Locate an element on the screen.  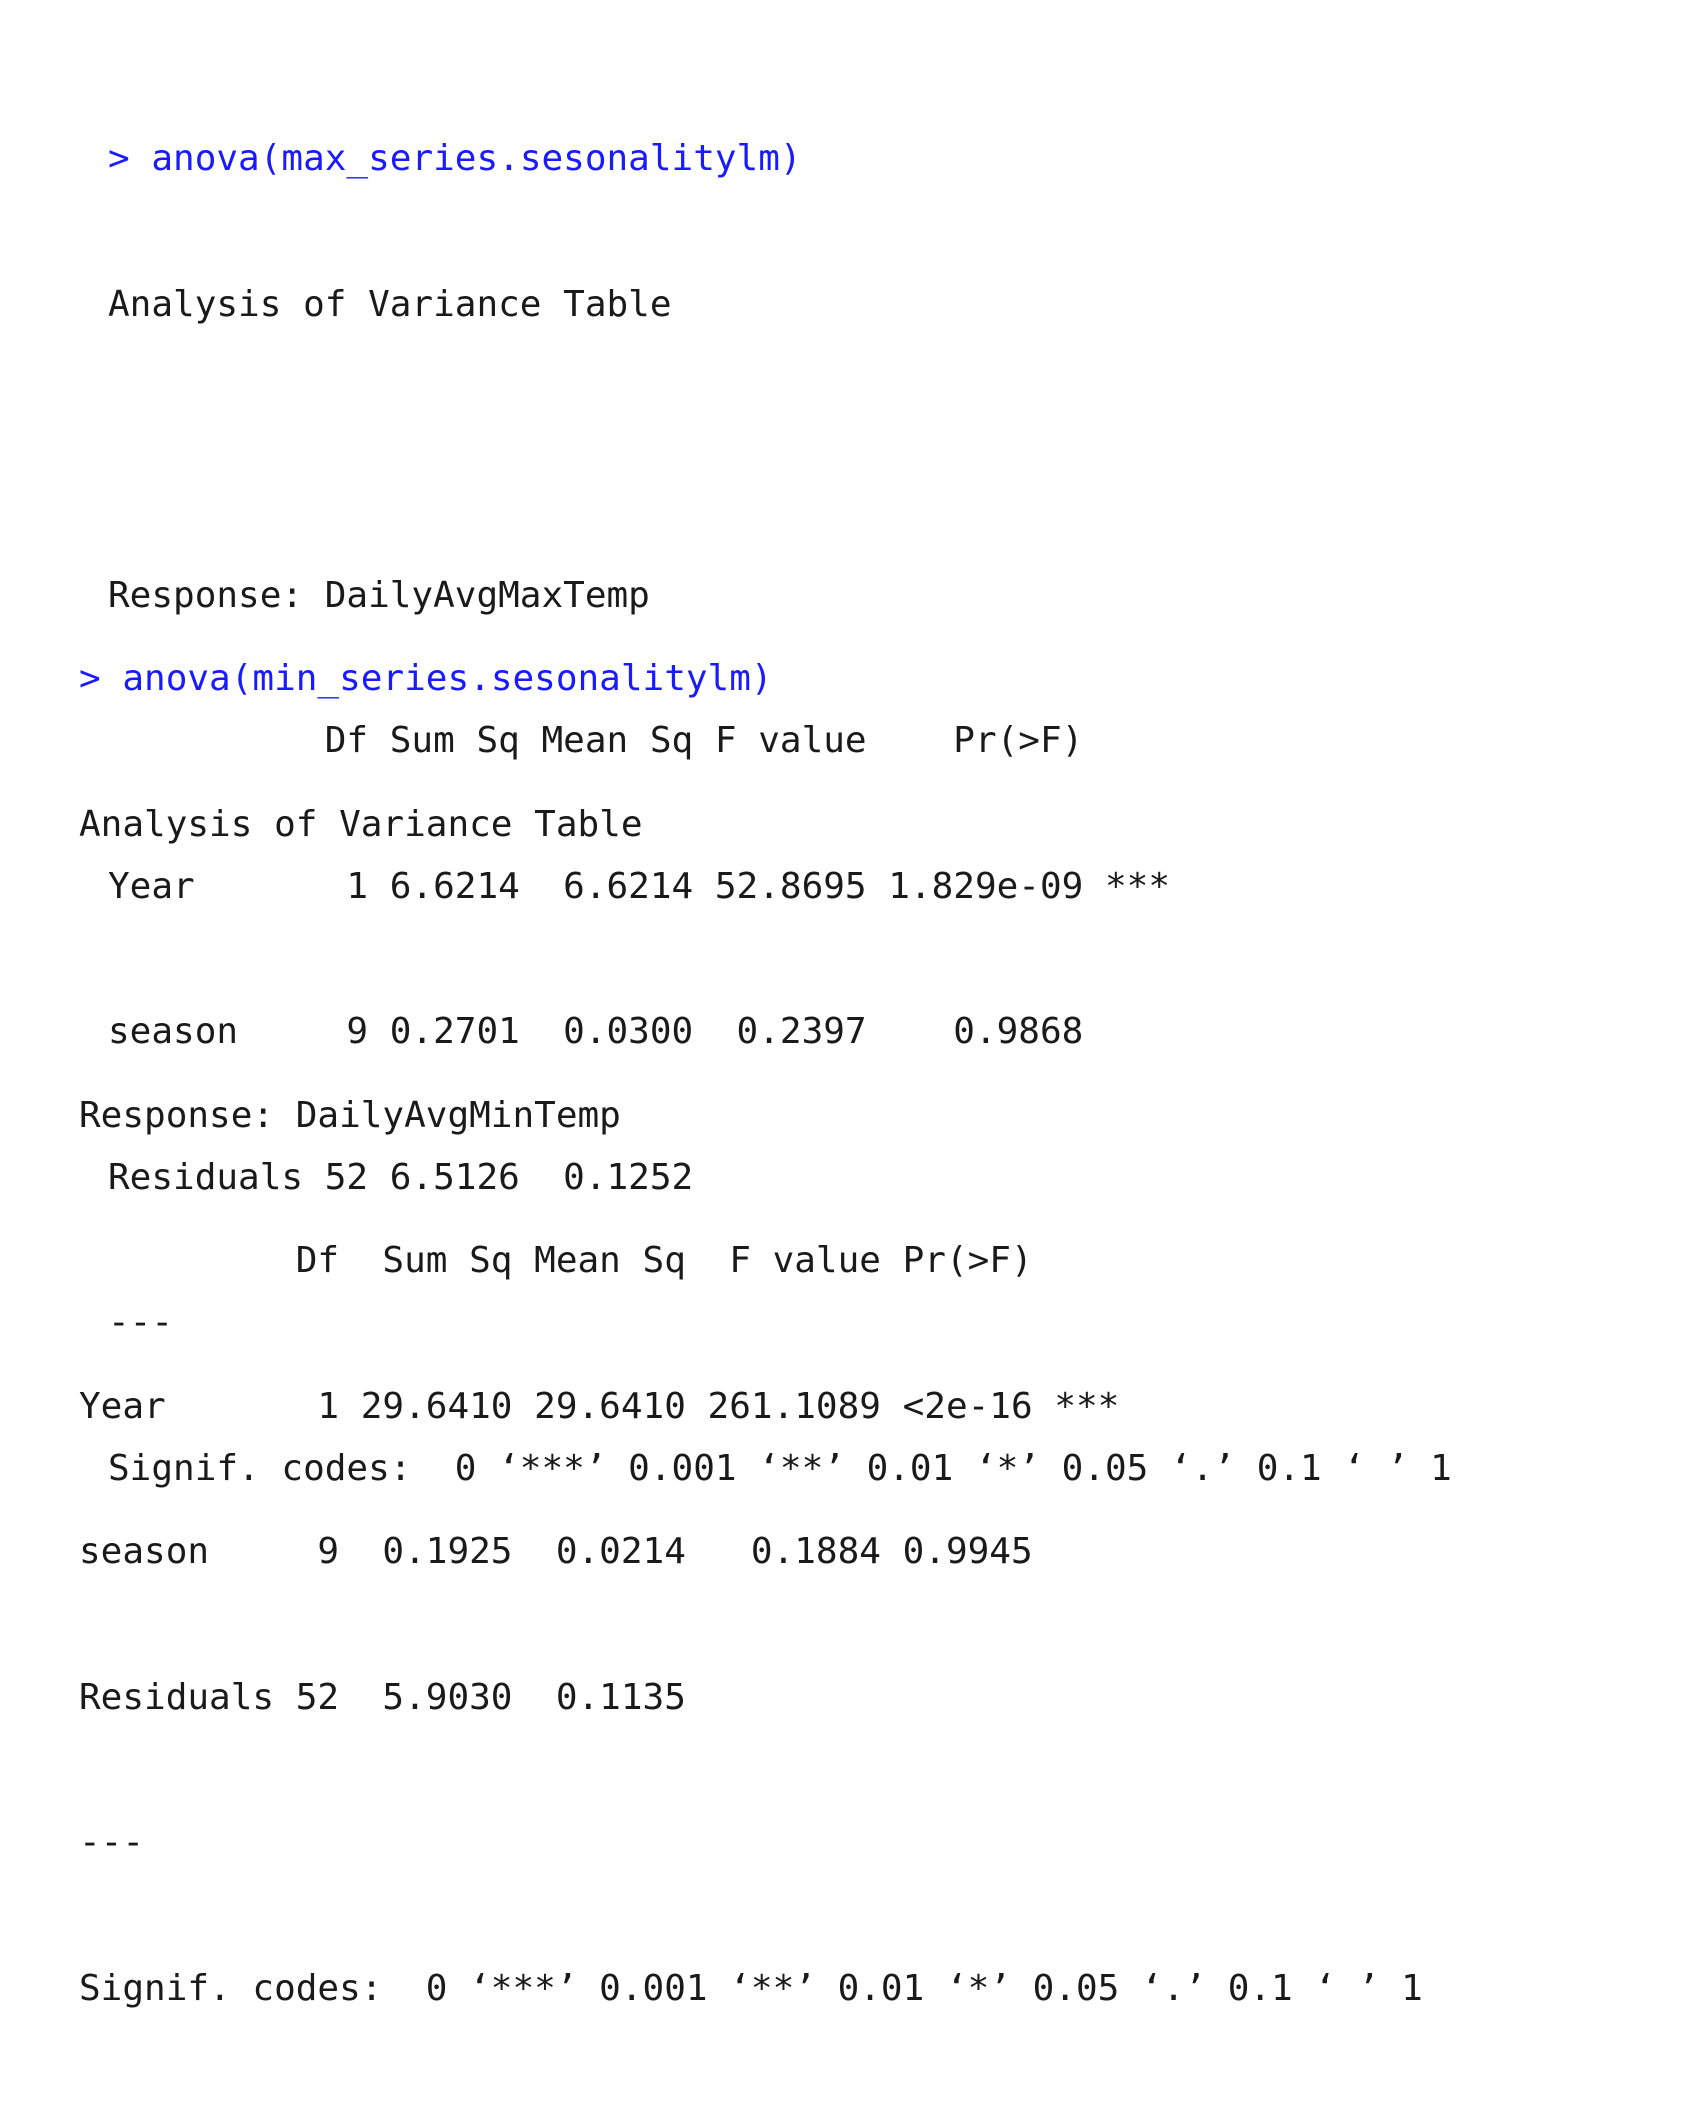
table-row: Residuals 52 5.9030 0.1135 is located at coordinates (599, 1697).